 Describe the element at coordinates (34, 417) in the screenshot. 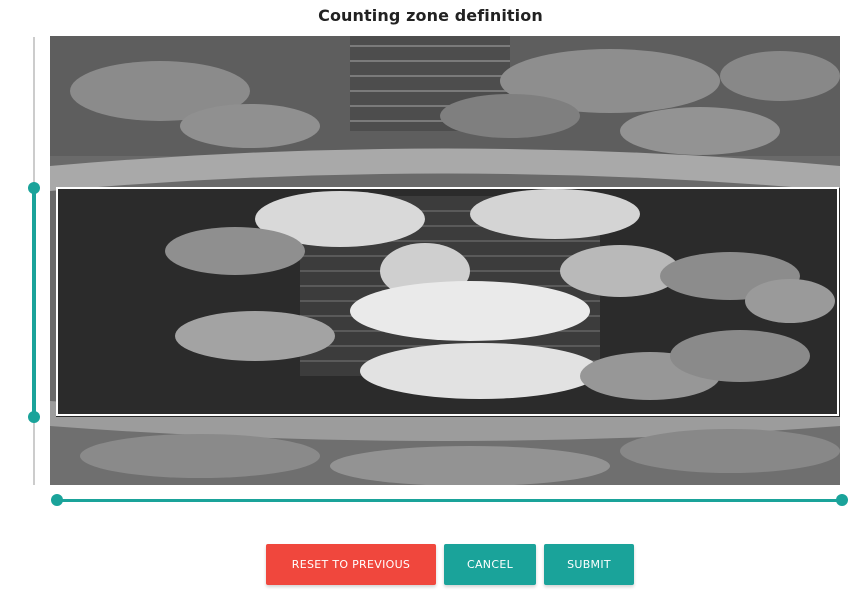

I see `vertical-bottom-handle` at that location.